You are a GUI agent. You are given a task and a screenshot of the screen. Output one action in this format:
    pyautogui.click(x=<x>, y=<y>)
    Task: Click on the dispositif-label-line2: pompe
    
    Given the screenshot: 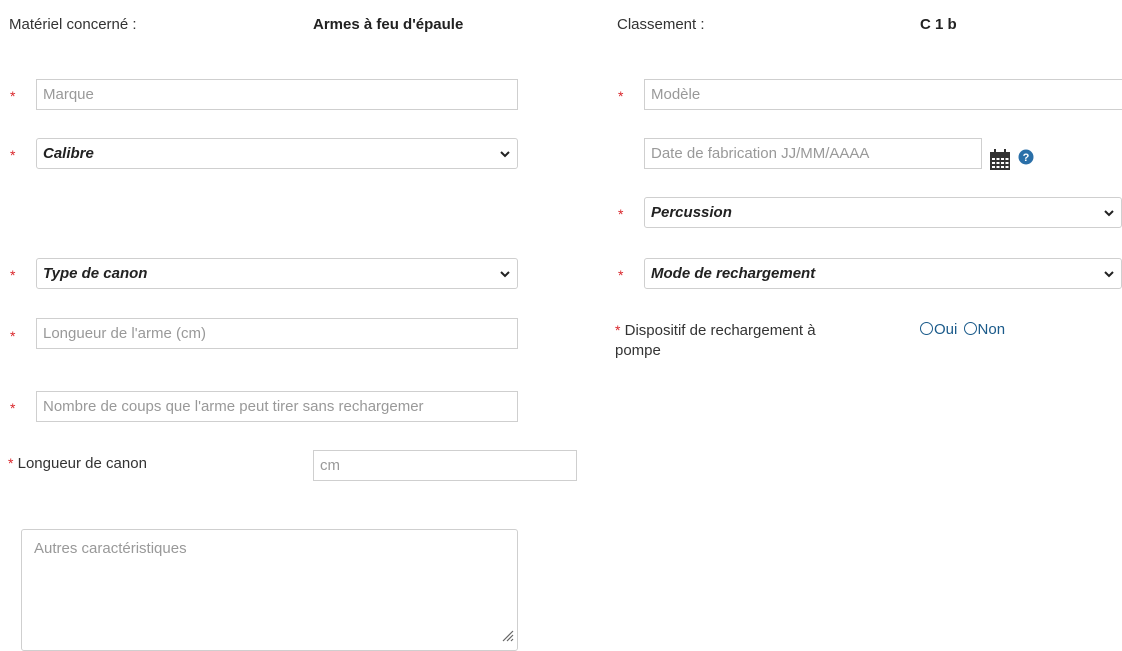 What is the action you would take?
    pyautogui.click(x=638, y=350)
    